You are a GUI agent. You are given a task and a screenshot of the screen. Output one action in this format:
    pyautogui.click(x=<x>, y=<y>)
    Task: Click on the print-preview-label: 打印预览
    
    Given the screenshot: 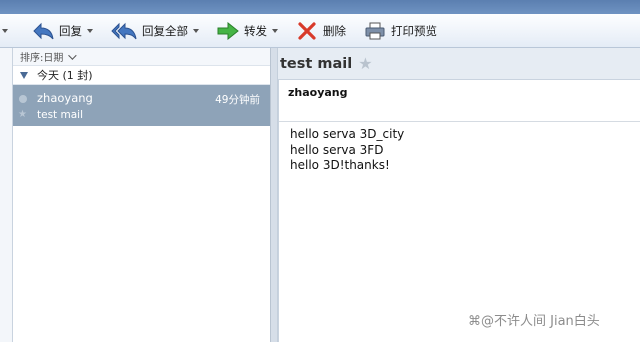 What is the action you would take?
    pyautogui.click(x=414, y=30)
    